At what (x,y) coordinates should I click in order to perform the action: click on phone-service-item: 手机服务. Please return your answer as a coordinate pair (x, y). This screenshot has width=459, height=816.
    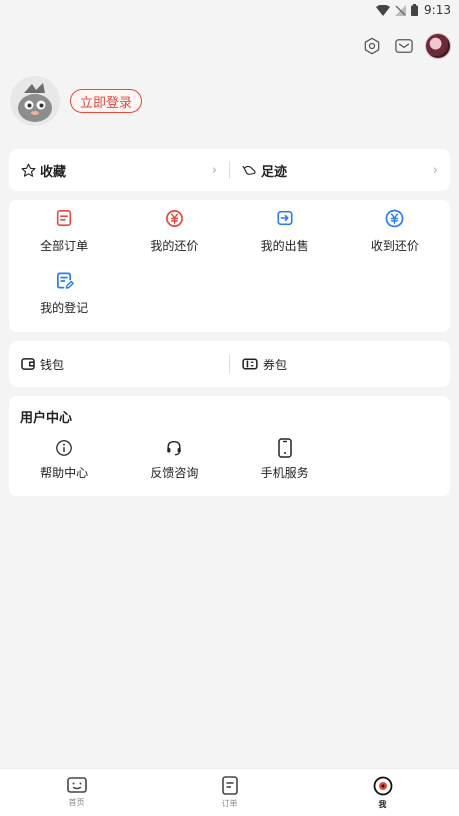
    Looking at the image, I should click on (285, 459).